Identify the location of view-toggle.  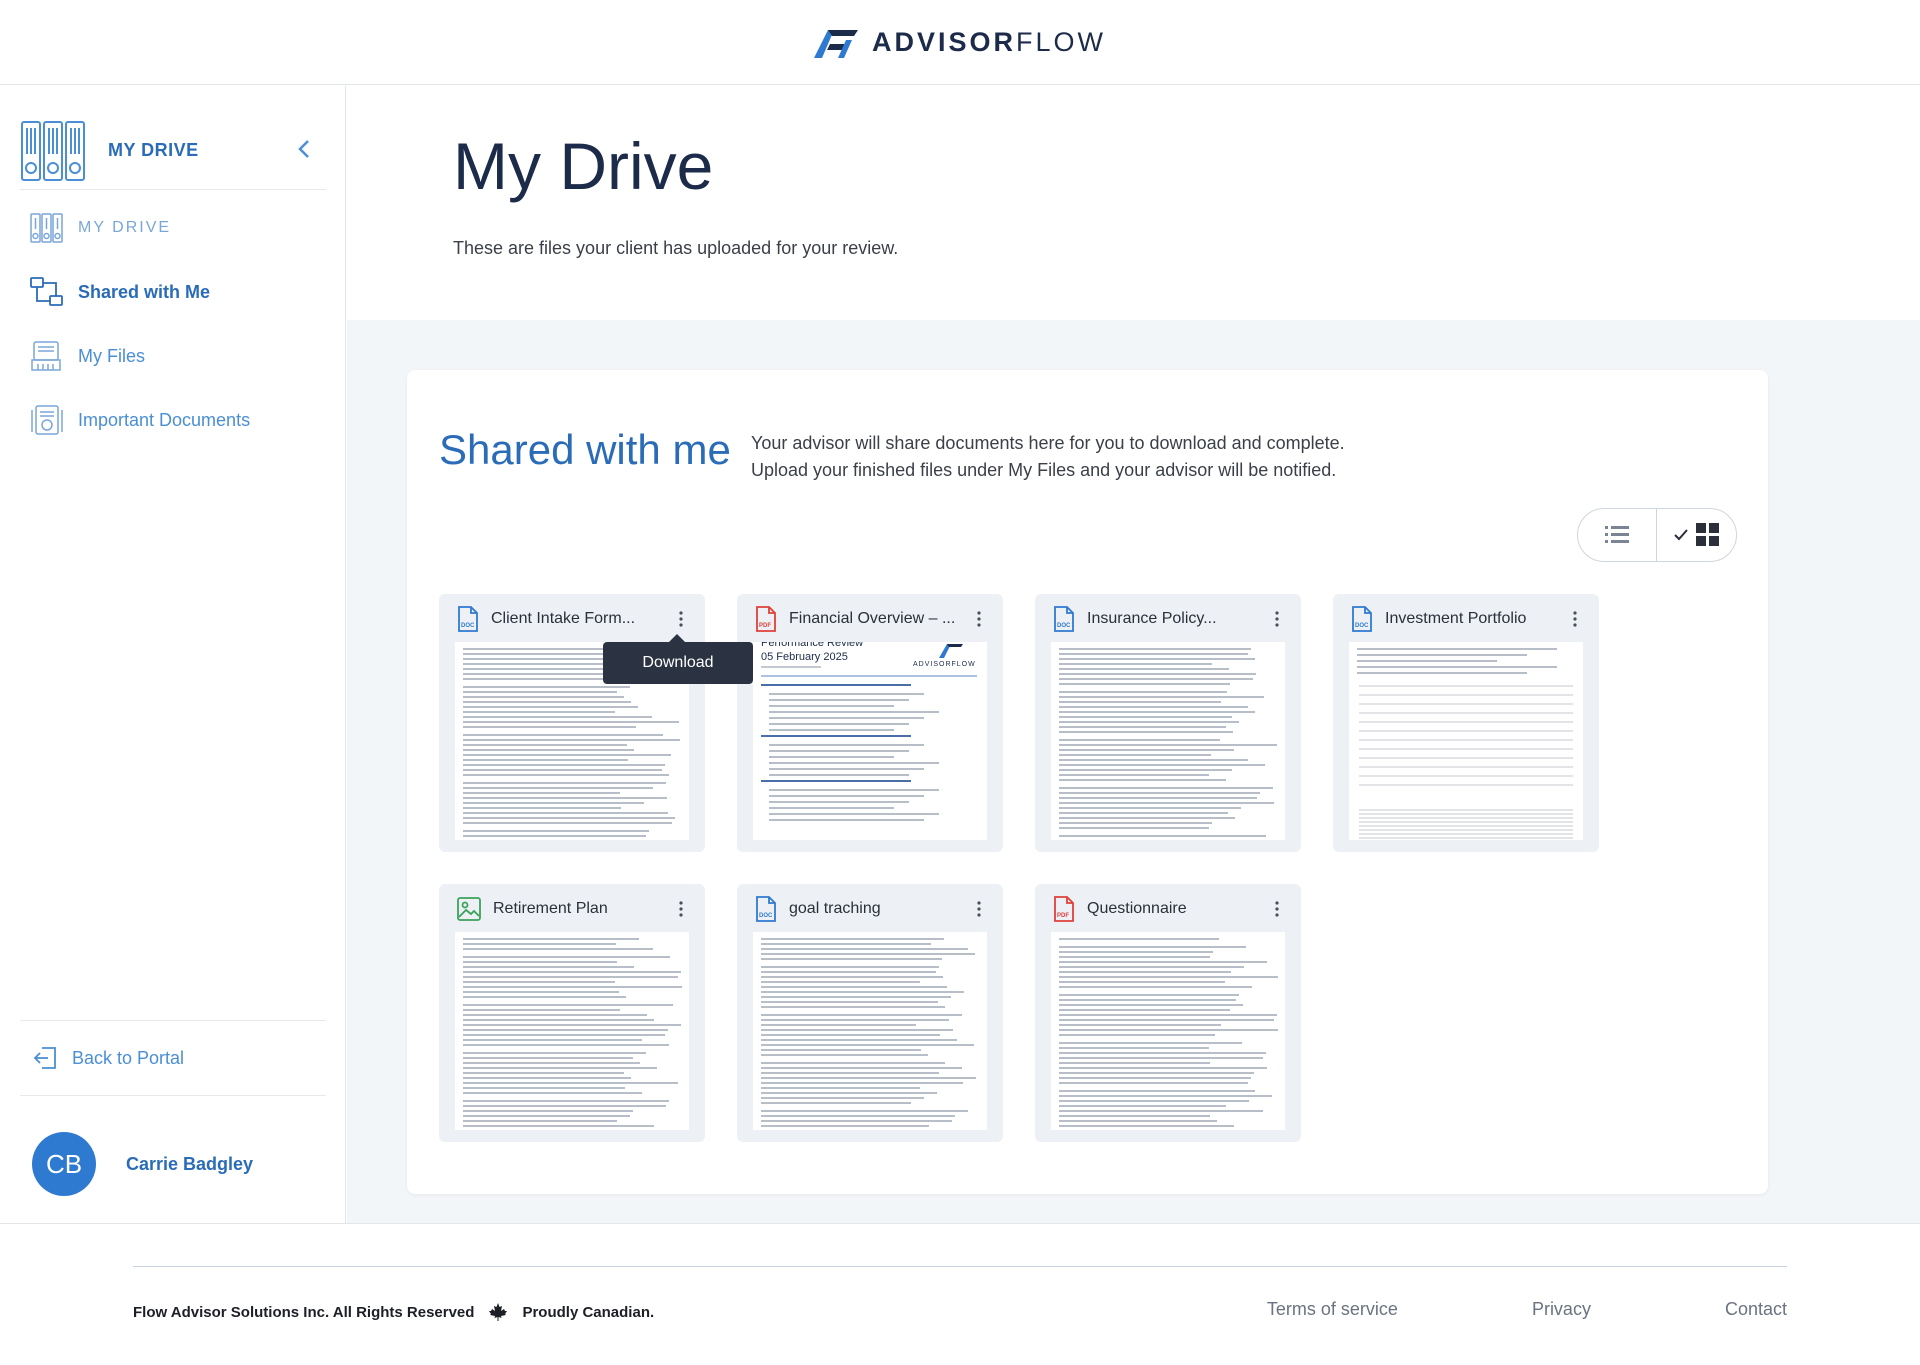
(1657, 535).